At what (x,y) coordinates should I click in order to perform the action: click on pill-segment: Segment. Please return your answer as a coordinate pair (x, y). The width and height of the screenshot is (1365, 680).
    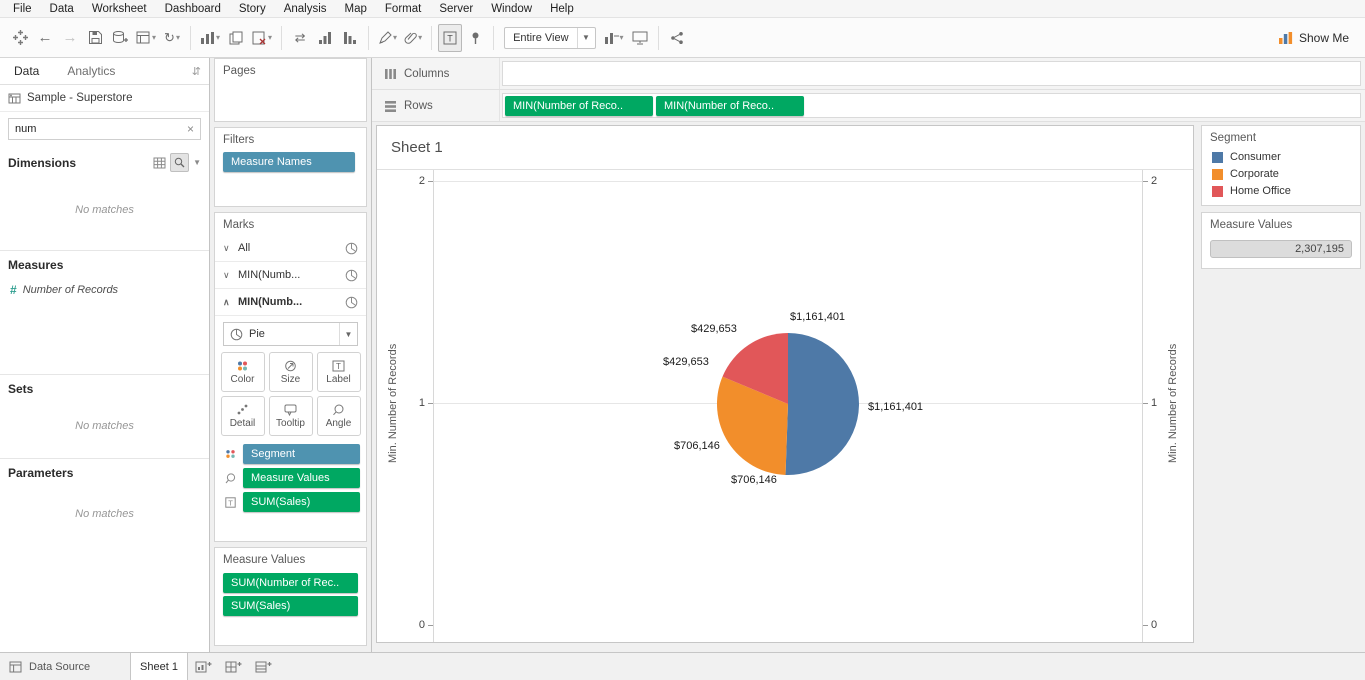
    Looking at the image, I should click on (301, 454).